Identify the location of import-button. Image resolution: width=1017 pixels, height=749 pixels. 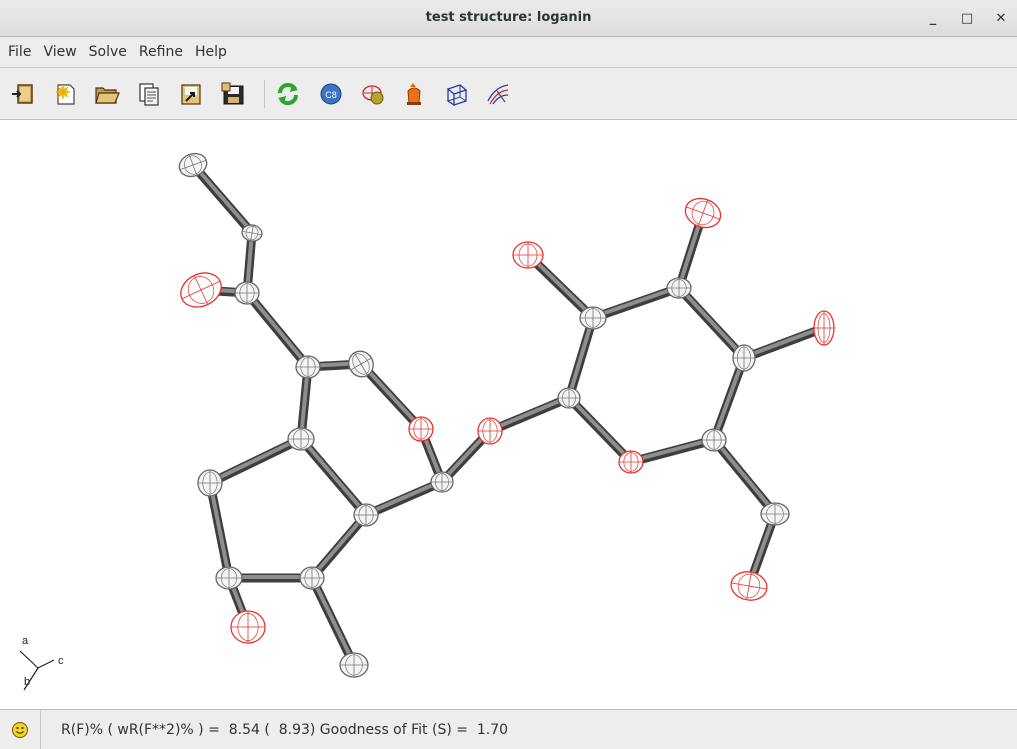
(23, 94).